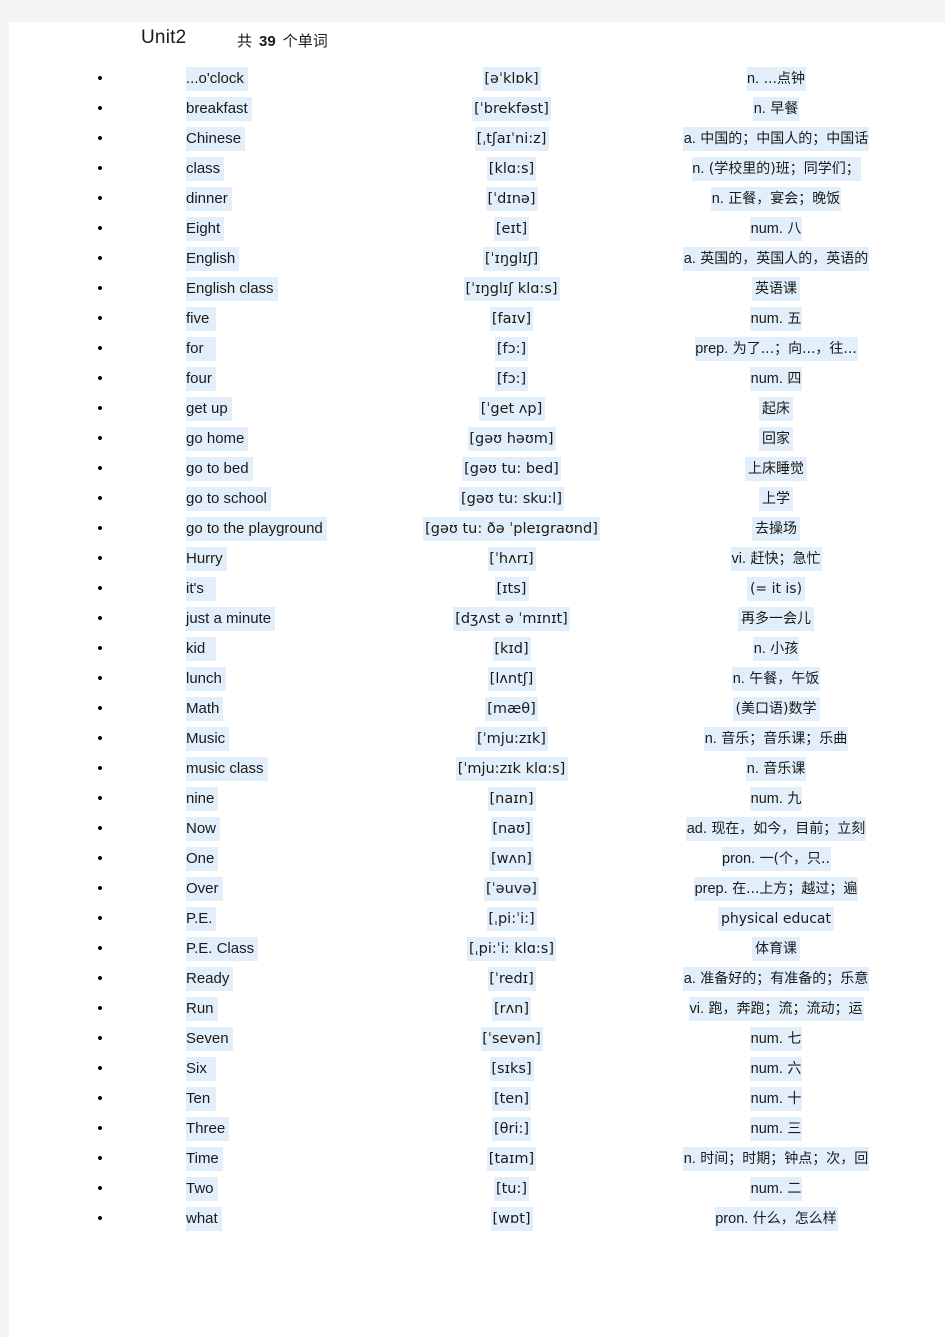 The image size is (945, 1337). What do you see at coordinates (477, 469) in the screenshot?
I see `vocabulary-row: • go to bed [gəʊ tu: bed] 上床睡觉` at bounding box center [477, 469].